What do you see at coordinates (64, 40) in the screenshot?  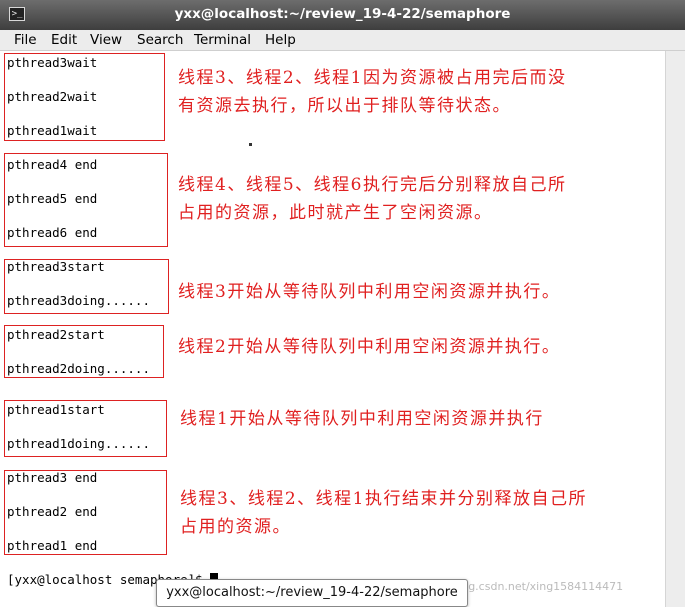 I see `menu-edit: Edit` at bounding box center [64, 40].